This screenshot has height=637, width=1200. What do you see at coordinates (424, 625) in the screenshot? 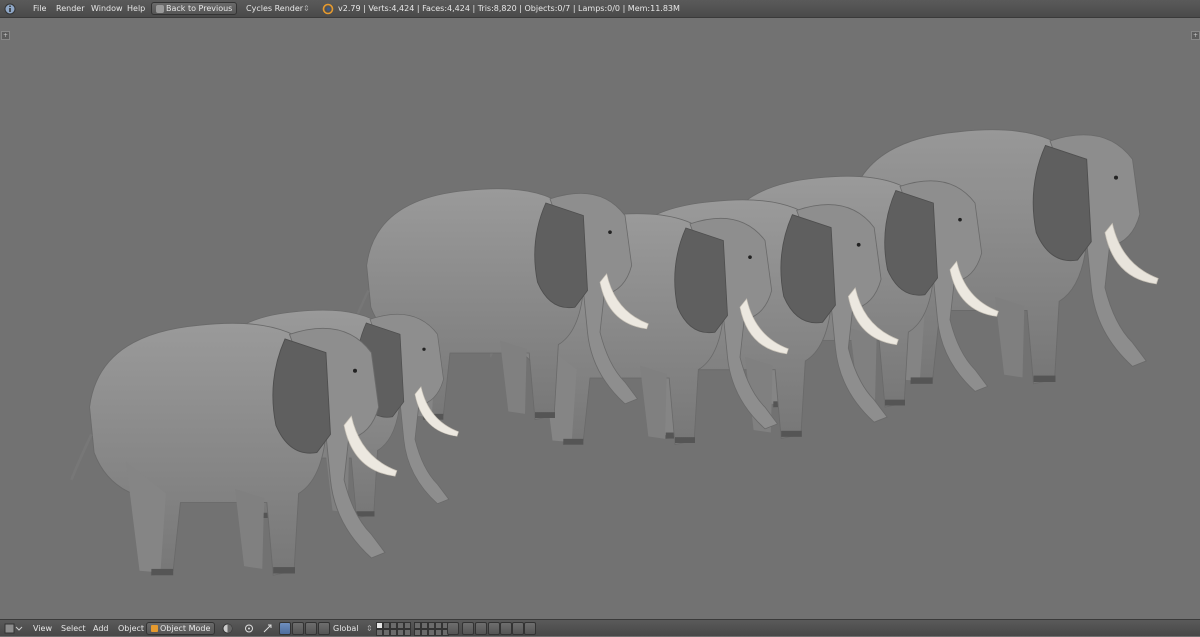
I see `layer-7-button` at bounding box center [424, 625].